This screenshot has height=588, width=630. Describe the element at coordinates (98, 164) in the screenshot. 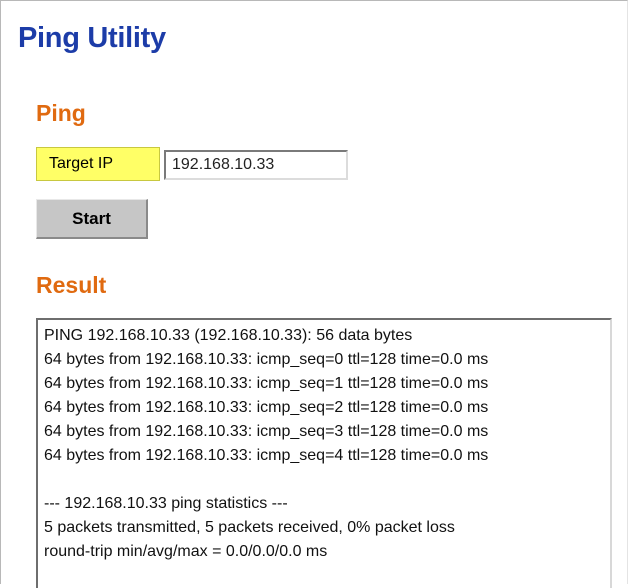

I see `target-ip-label: Target IP` at that location.